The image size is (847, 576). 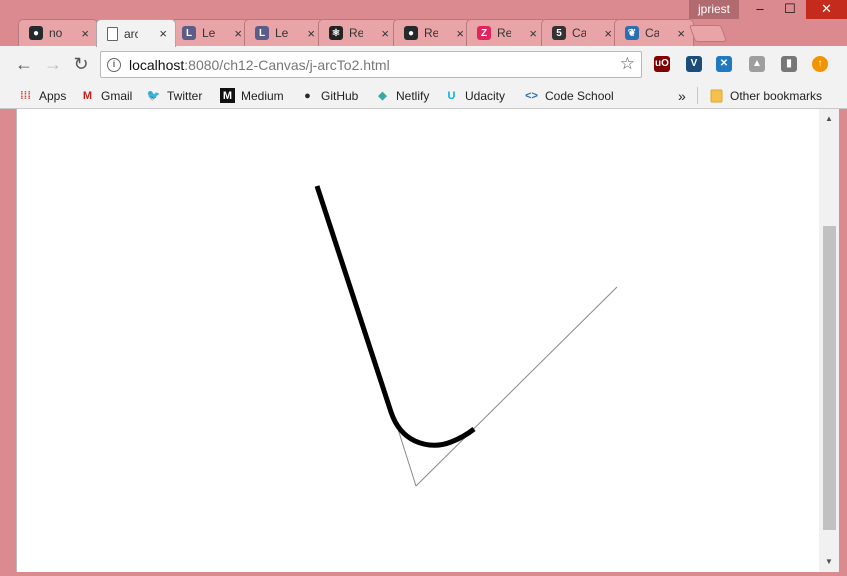 I want to click on tab-5: ● Re ×, so click(x=433, y=32).